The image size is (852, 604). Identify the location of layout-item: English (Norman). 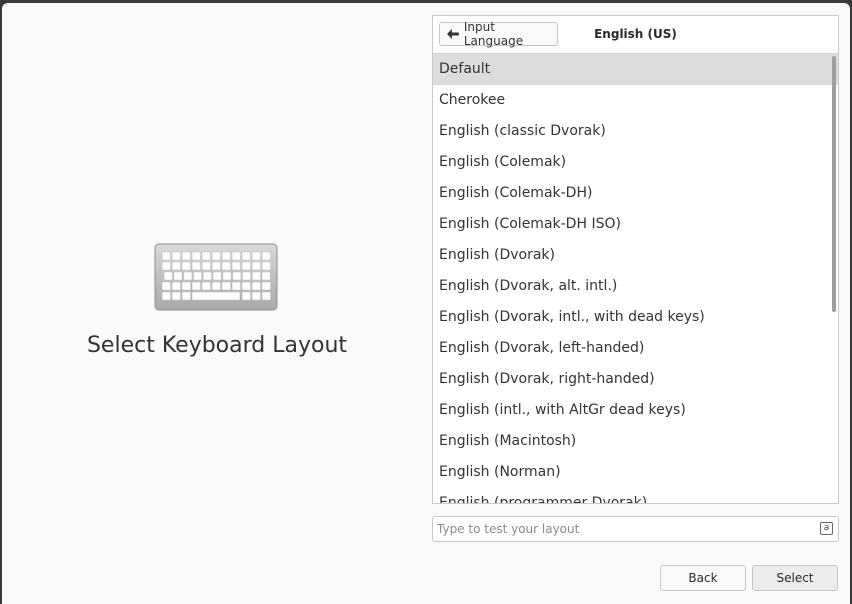
(635, 472).